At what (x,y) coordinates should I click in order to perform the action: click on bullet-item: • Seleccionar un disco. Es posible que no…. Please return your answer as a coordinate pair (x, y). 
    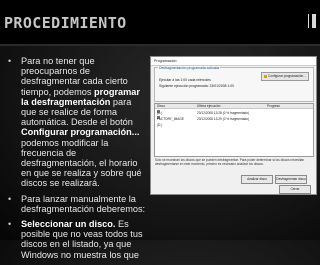
    Looking at the image, I should click on (77, 239).